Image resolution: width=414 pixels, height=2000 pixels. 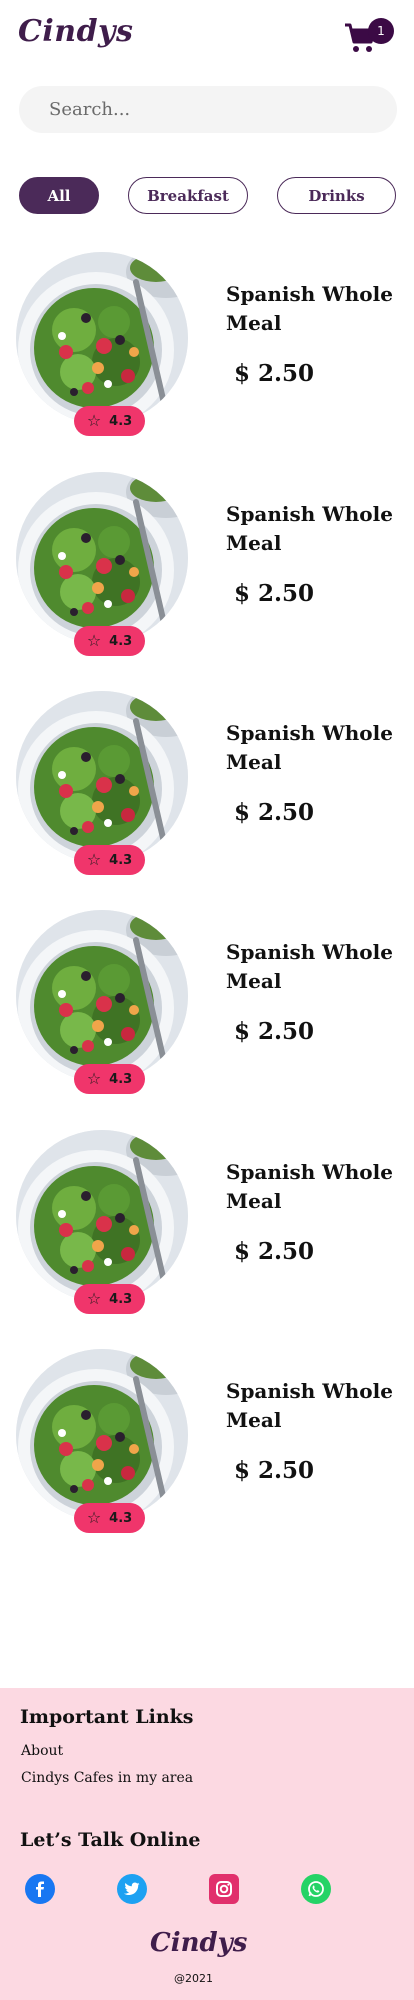 What do you see at coordinates (42, 1751) in the screenshot?
I see `footer-link-about: About` at bounding box center [42, 1751].